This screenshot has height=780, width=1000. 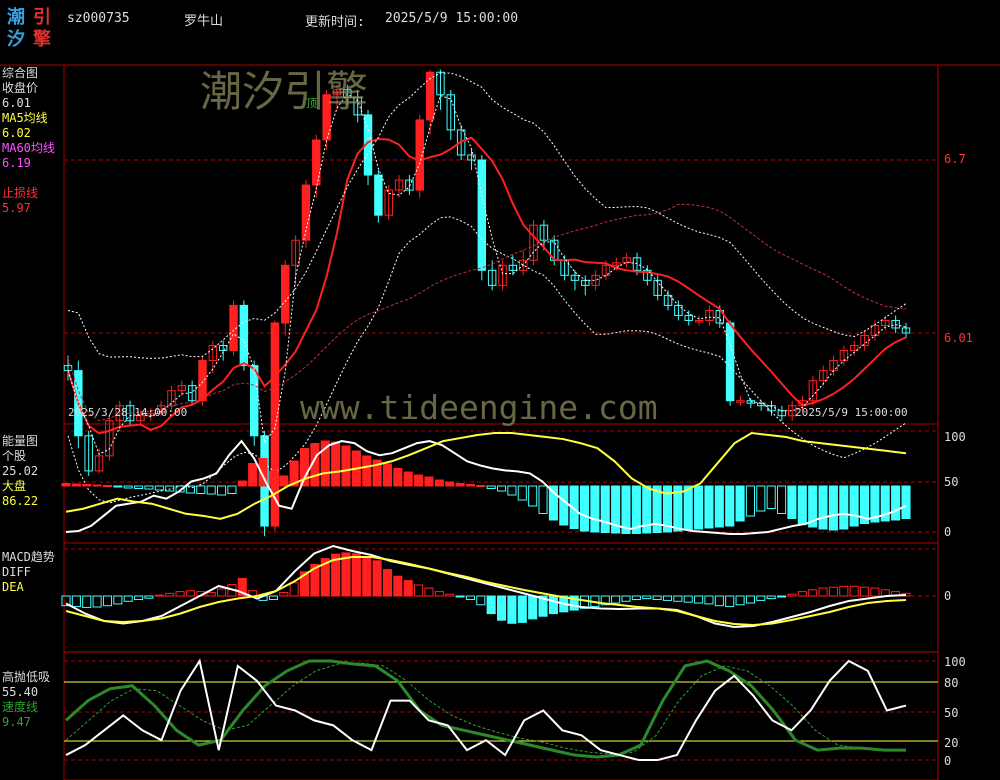 I want to click on main-legend-item: 6.19, so click(x=16, y=163).